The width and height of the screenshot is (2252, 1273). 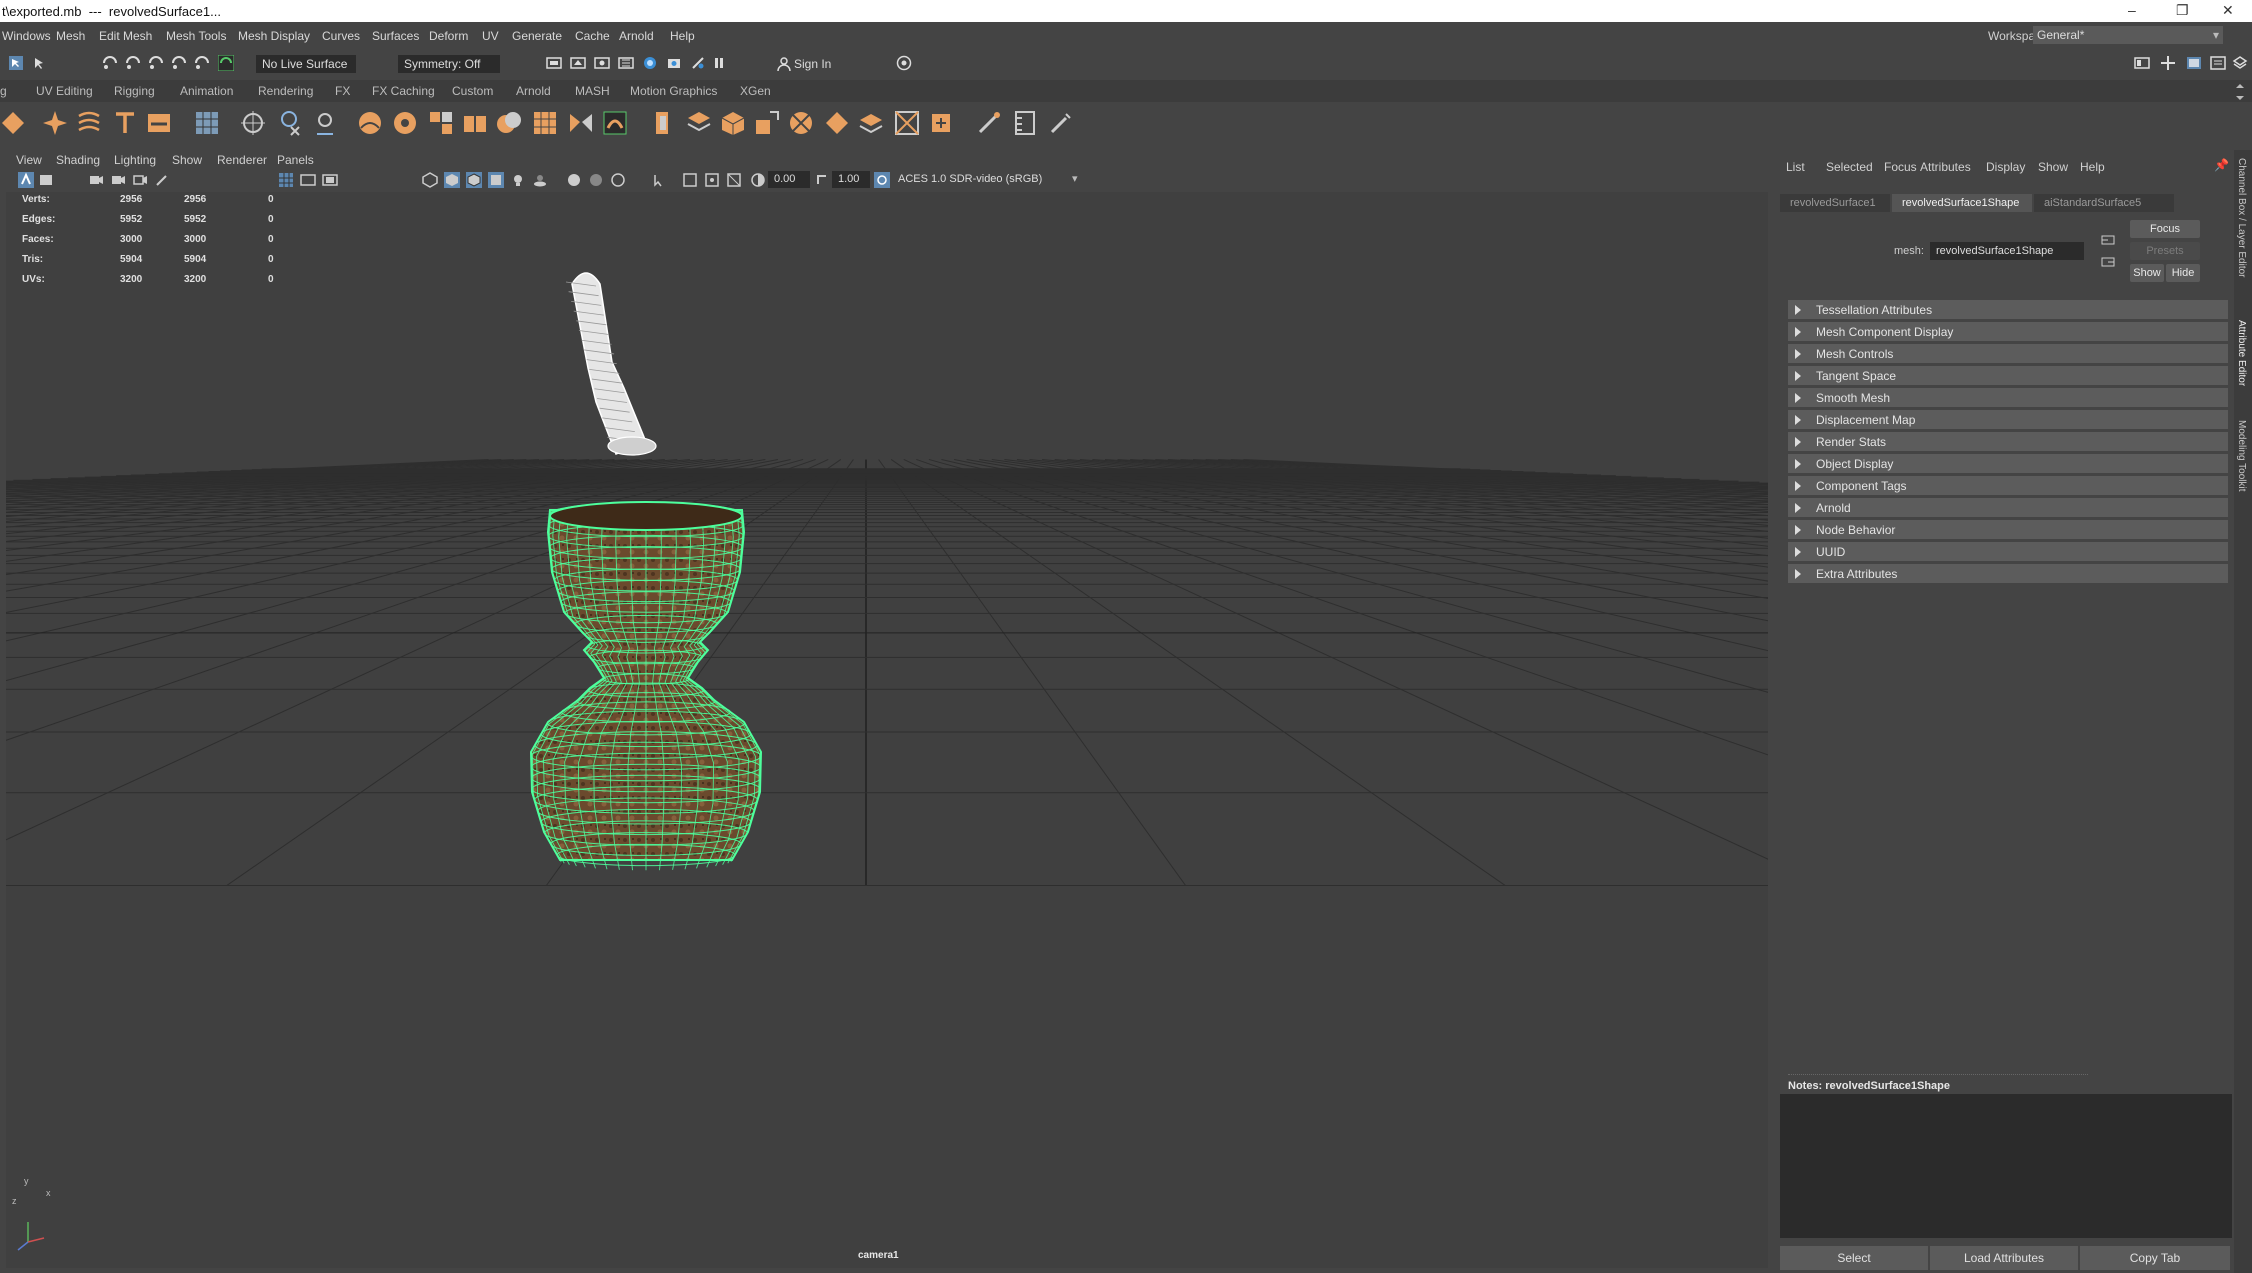 I want to click on section-node-behavior: Node Behavior, so click(x=2008, y=529).